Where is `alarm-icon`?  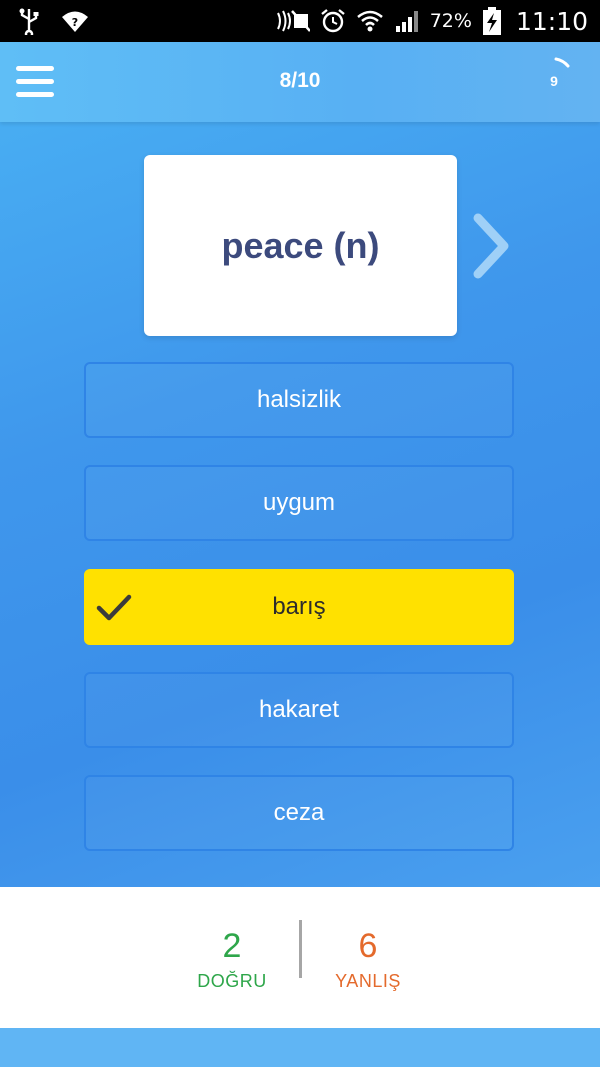
alarm-icon is located at coordinates (333, 21).